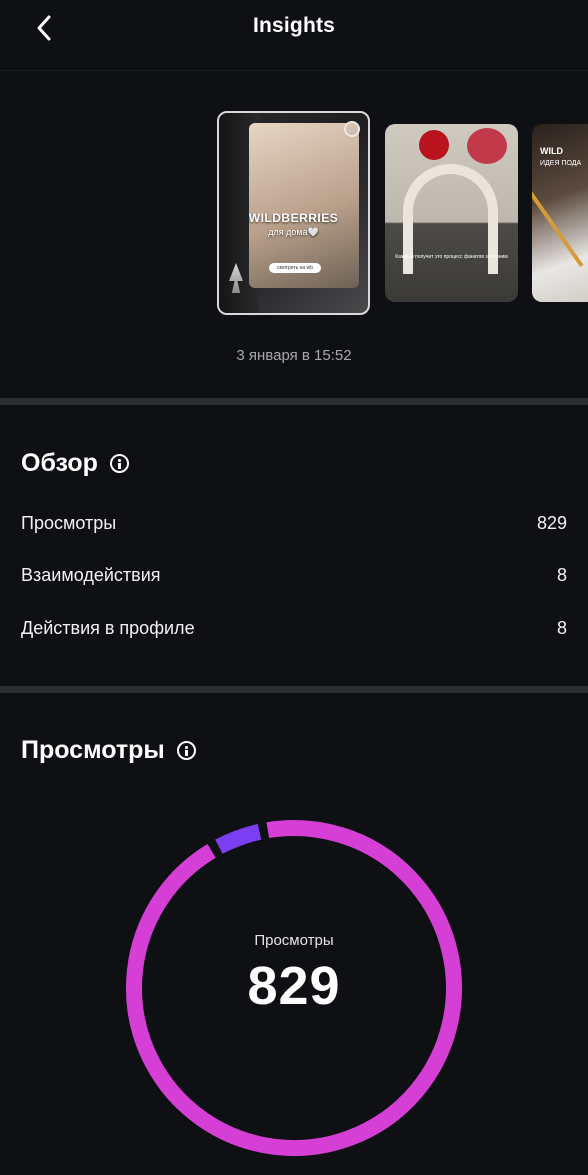  Describe the element at coordinates (294, 940) in the screenshot. I see `donut-label: Просмотры` at that location.